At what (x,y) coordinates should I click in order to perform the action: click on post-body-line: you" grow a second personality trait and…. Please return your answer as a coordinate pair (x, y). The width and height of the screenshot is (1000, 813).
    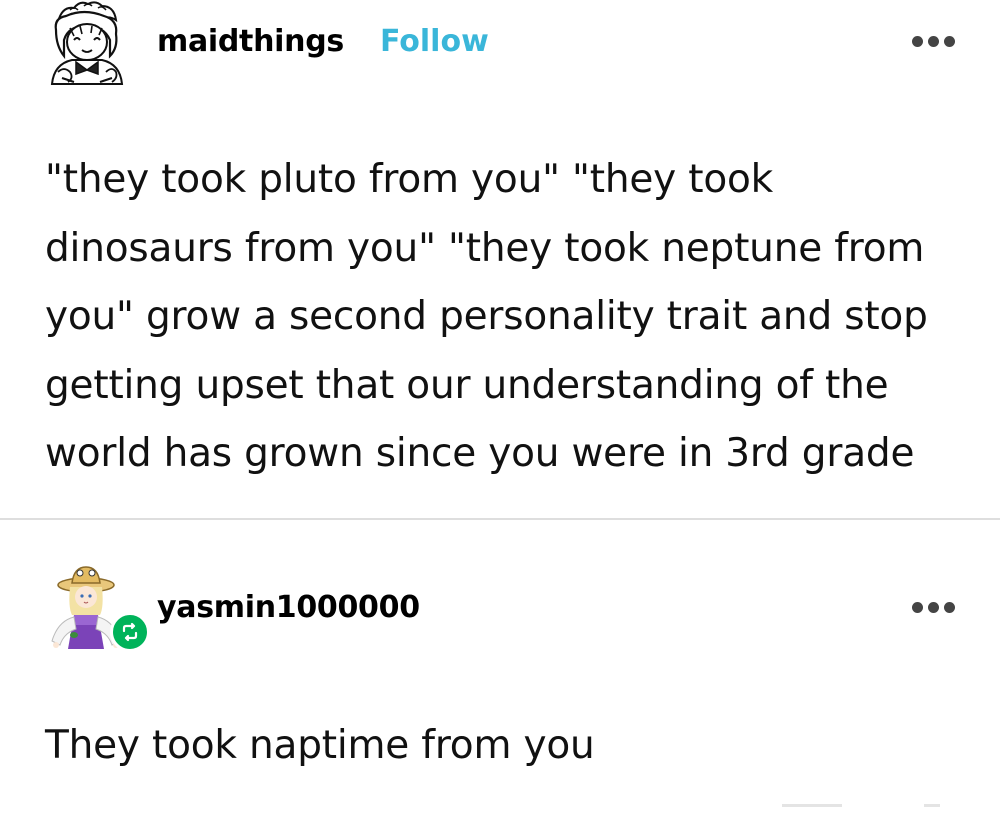
    Looking at the image, I should click on (486, 317).